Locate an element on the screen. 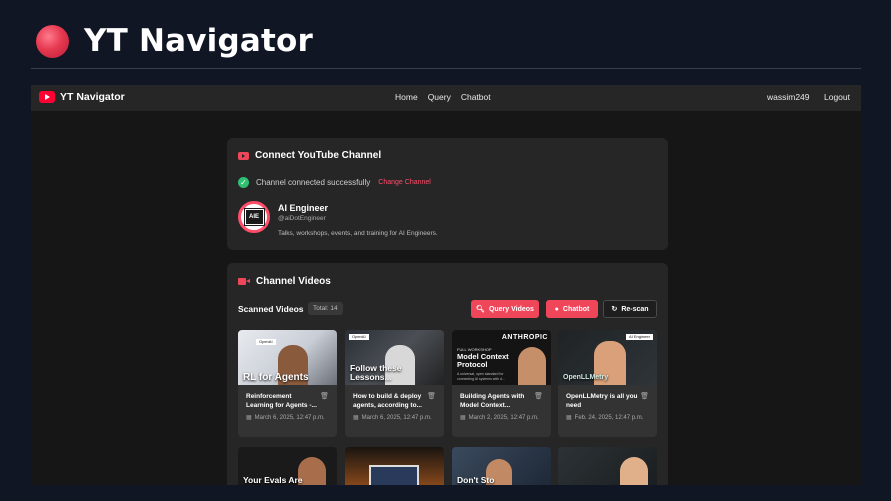  brand-name: YT Navigator is located at coordinates (92, 97).